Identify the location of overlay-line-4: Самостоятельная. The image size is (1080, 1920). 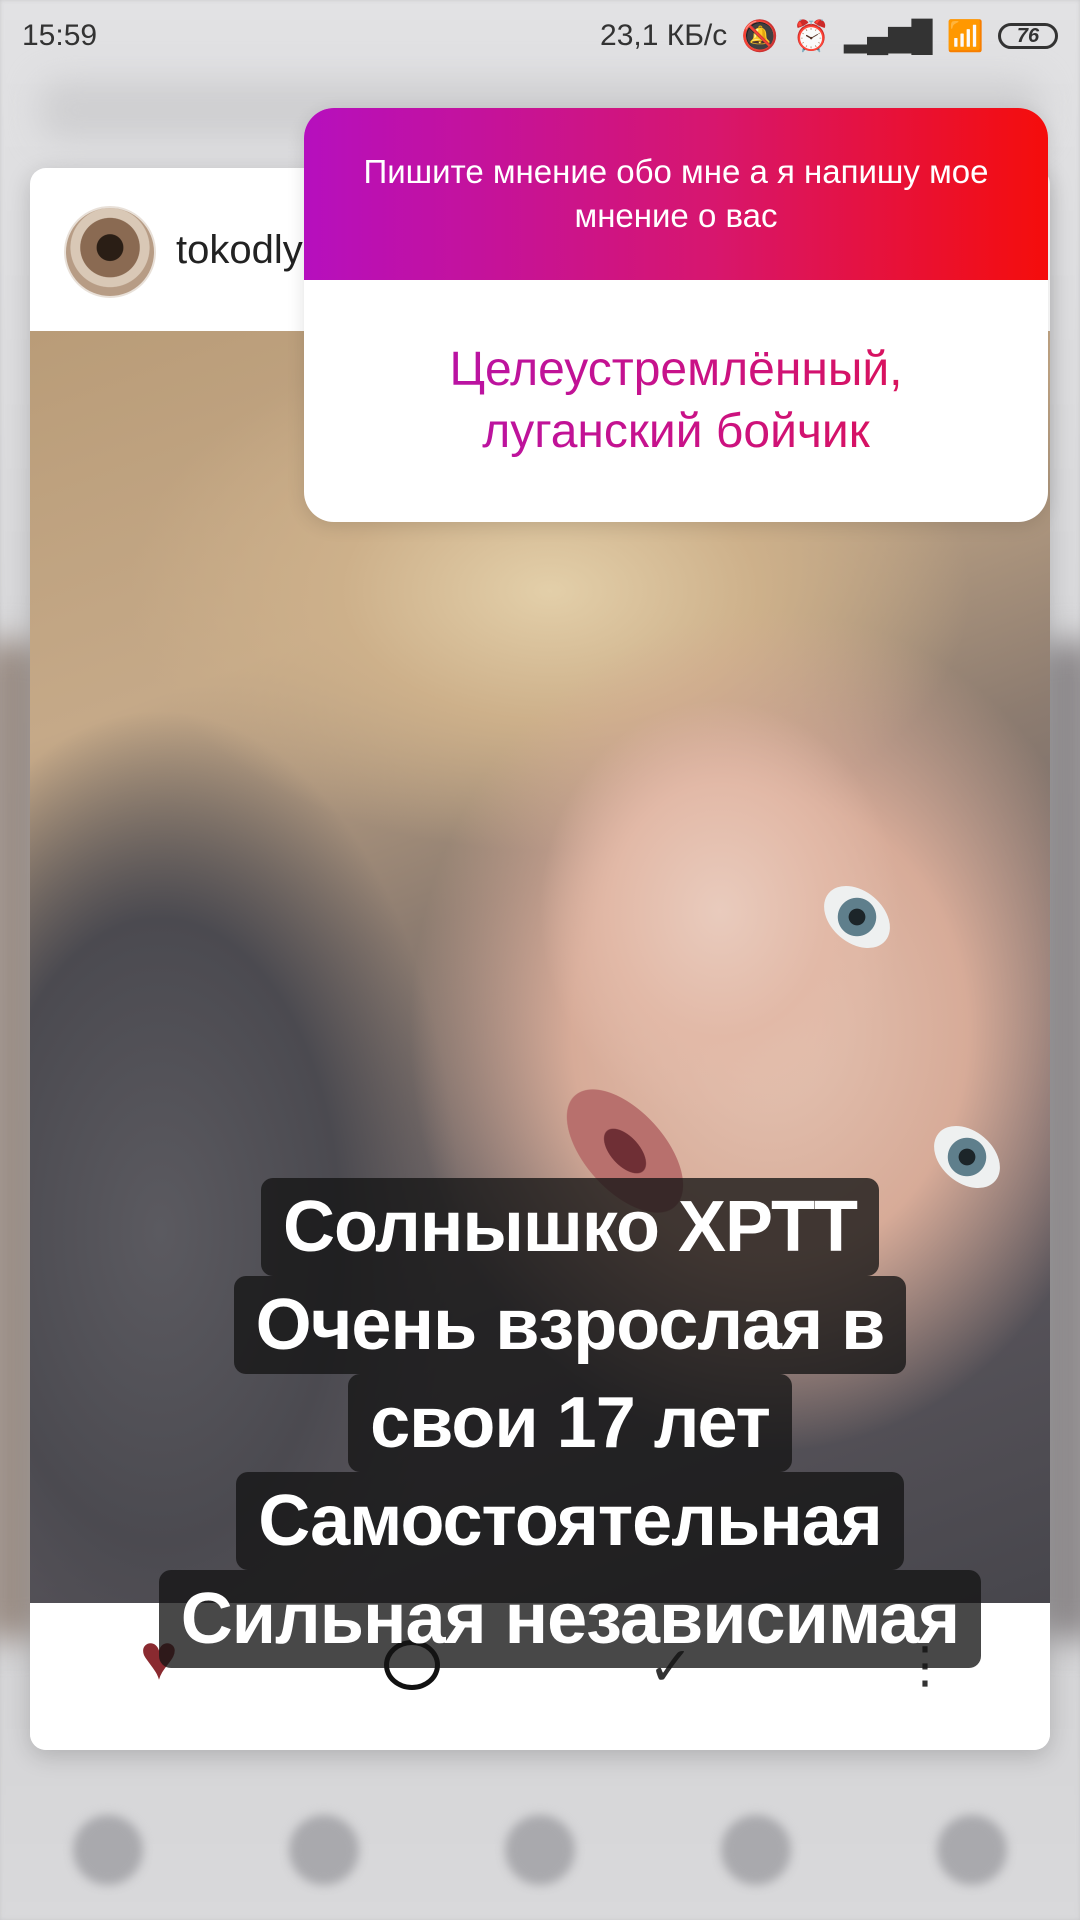
(570, 1521).